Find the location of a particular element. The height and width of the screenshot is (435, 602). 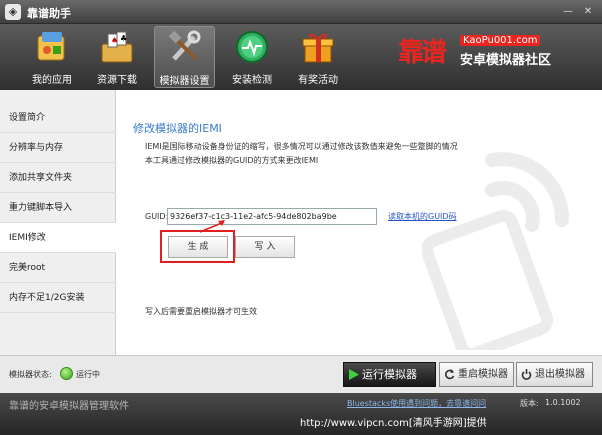

title-bar: ◈ 靠谱助手 — ✕ is located at coordinates (301, 12).